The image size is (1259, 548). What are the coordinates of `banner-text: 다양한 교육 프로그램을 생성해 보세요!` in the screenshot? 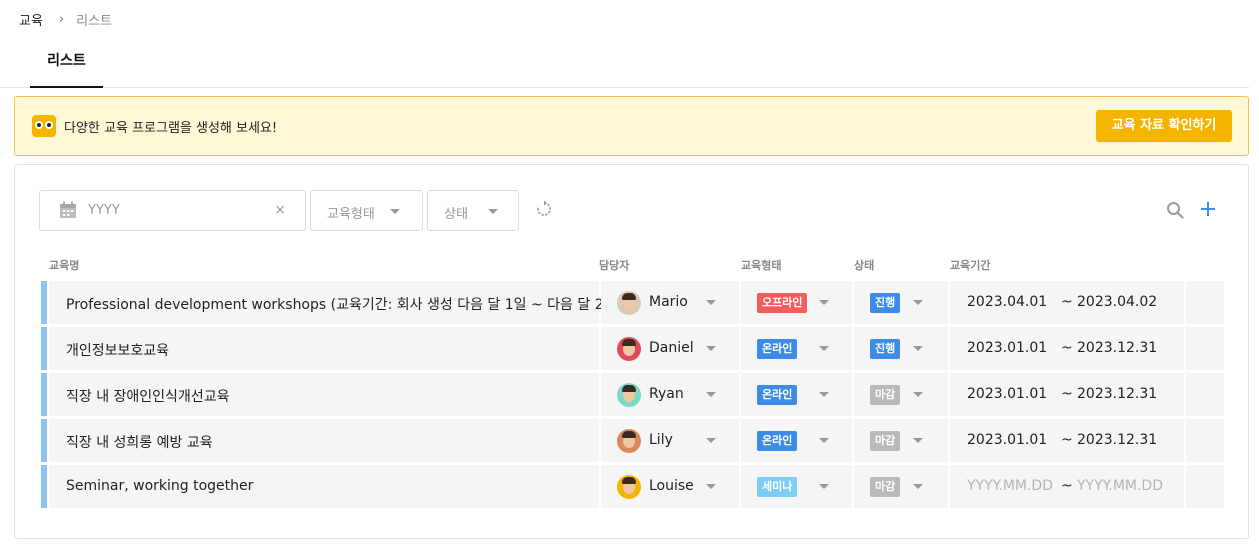 It's located at (171, 128).